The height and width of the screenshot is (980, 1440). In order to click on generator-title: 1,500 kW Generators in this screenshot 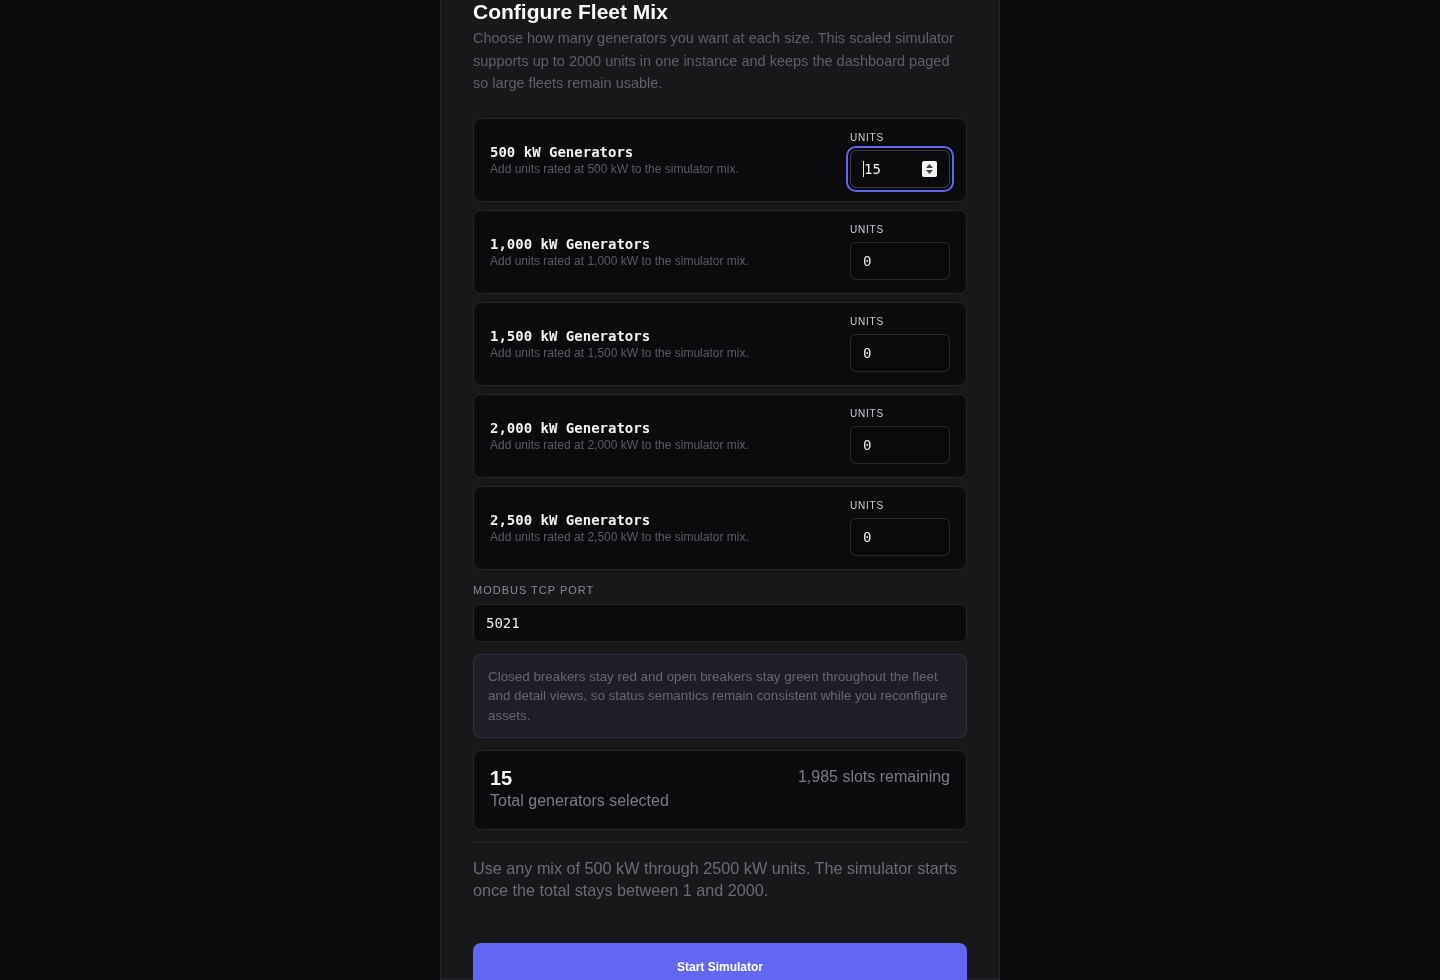, I will do `click(571, 335)`.